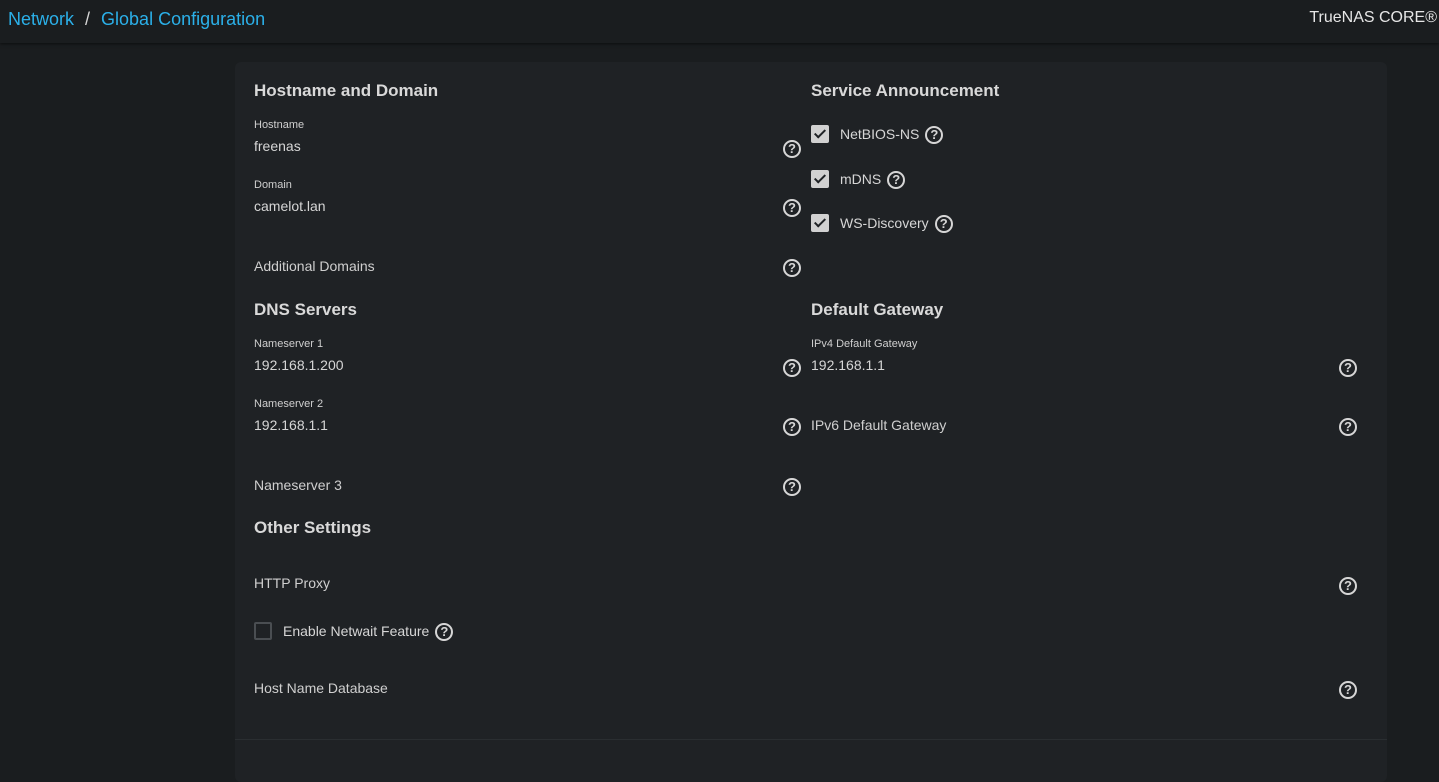  What do you see at coordinates (820, 134) in the screenshot?
I see `netbios-ns-checkbox` at bounding box center [820, 134].